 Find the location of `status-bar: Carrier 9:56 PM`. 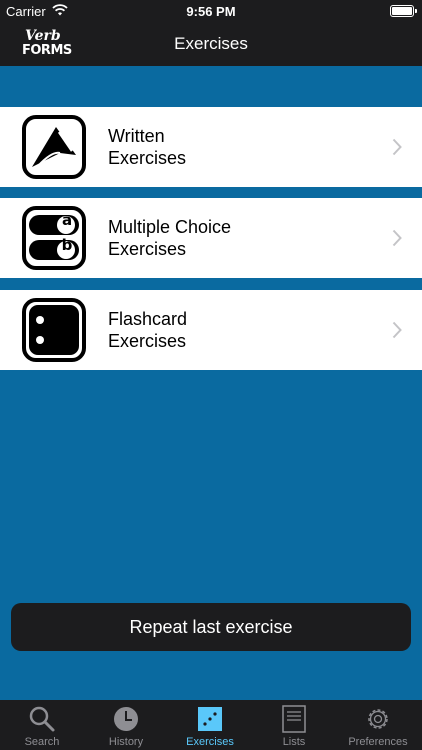

status-bar: Carrier 9:56 PM is located at coordinates (211, 11).